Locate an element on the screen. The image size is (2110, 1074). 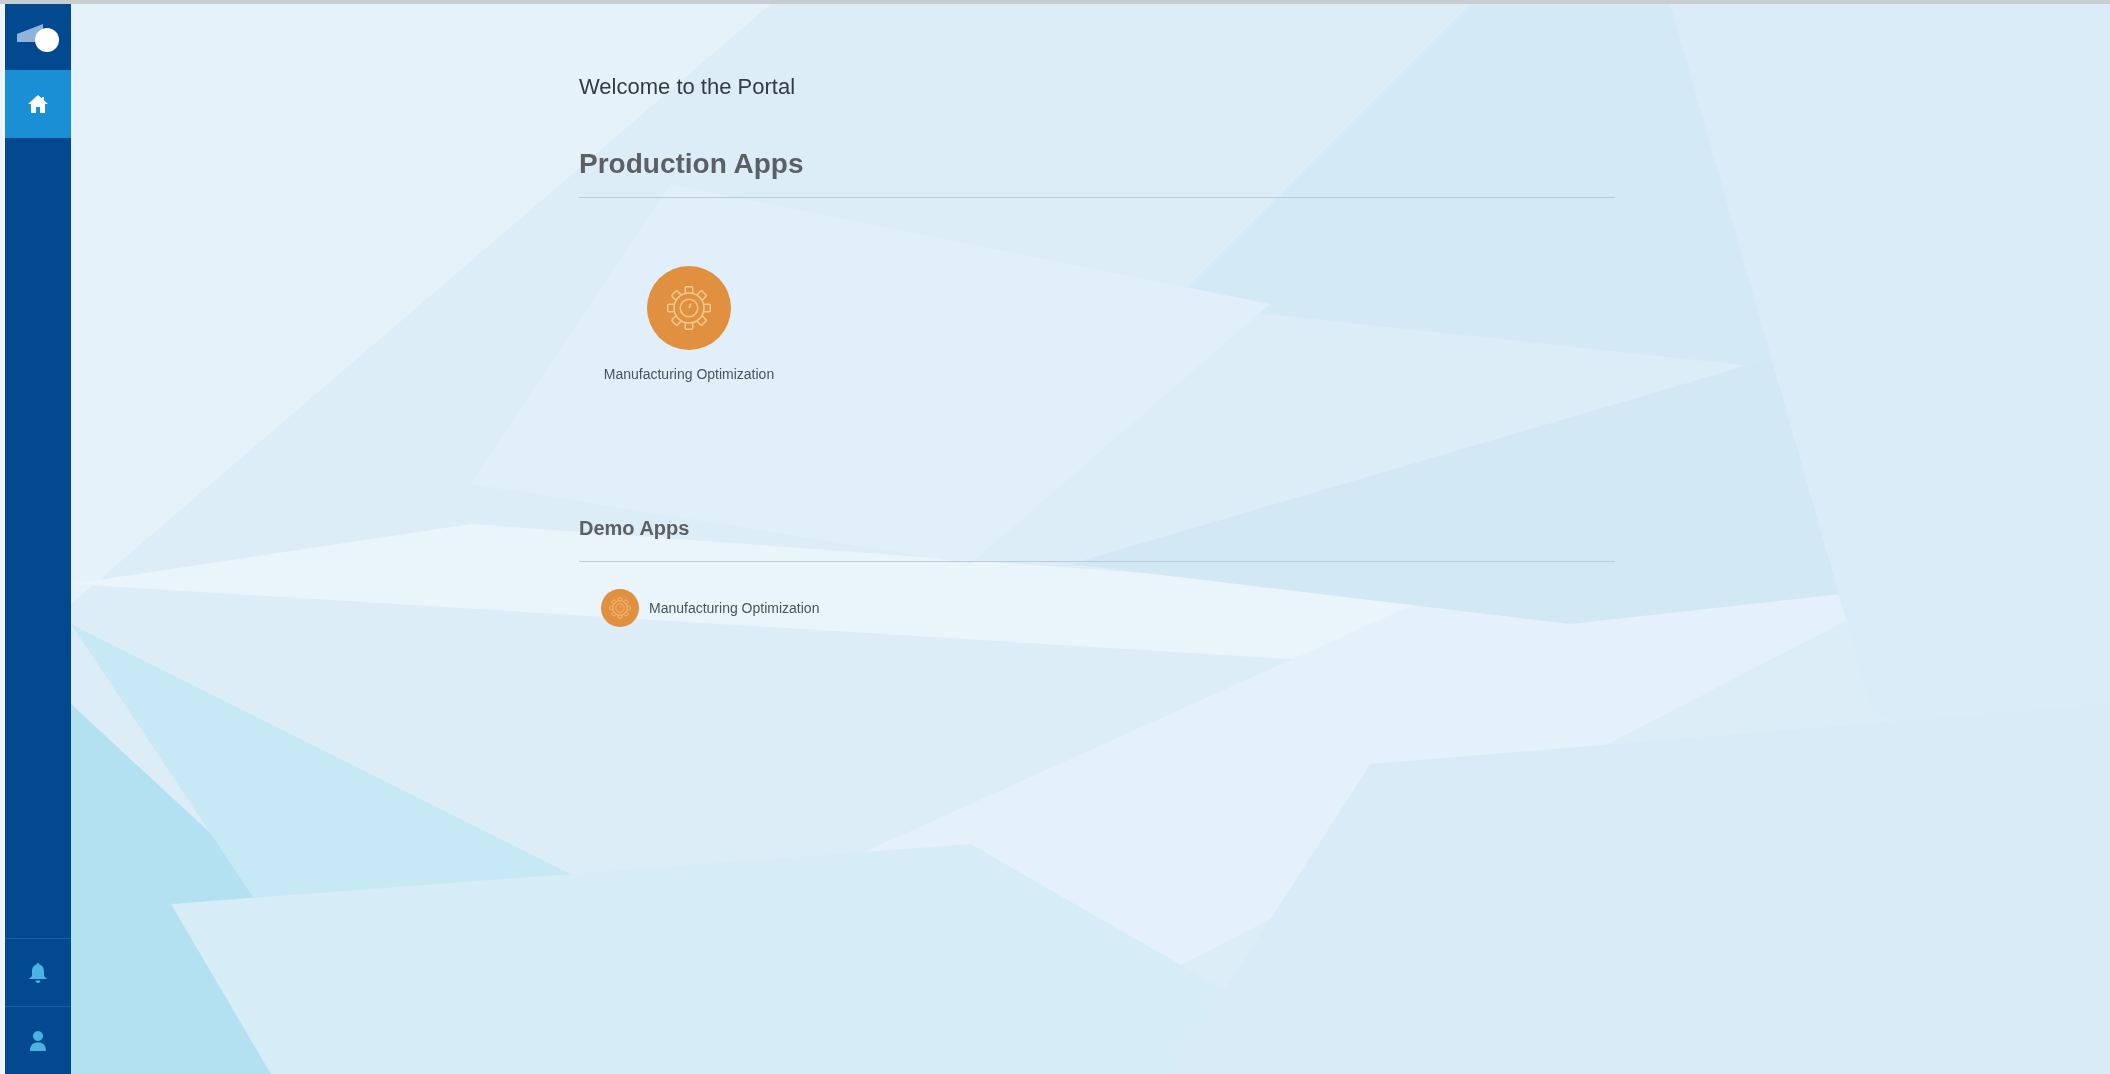
section-title: Demo Apps is located at coordinates (635, 528).